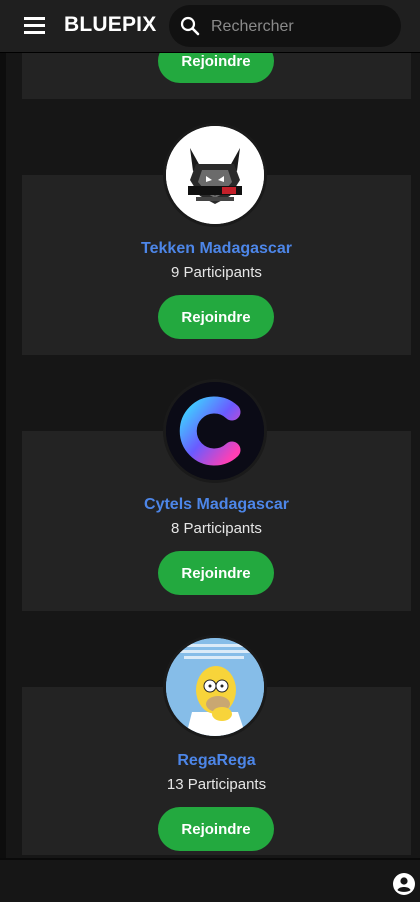 The width and height of the screenshot is (420, 902). I want to click on search-bar, so click(285, 27).